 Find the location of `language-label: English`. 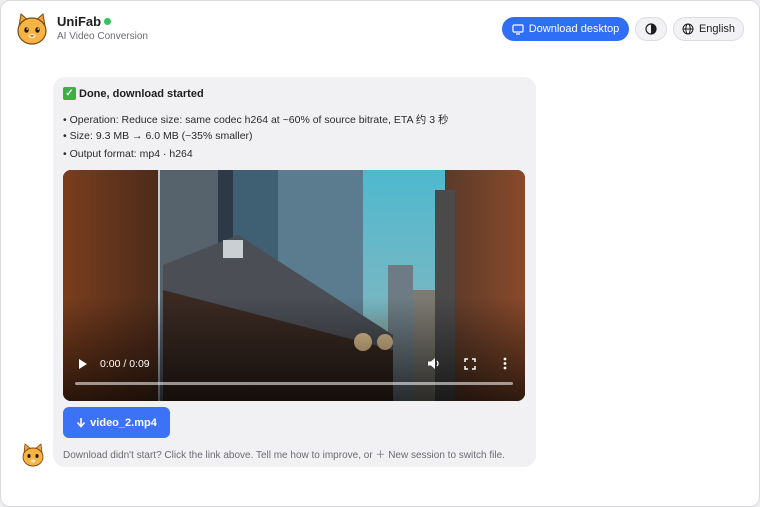

language-label: English is located at coordinates (717, 29).